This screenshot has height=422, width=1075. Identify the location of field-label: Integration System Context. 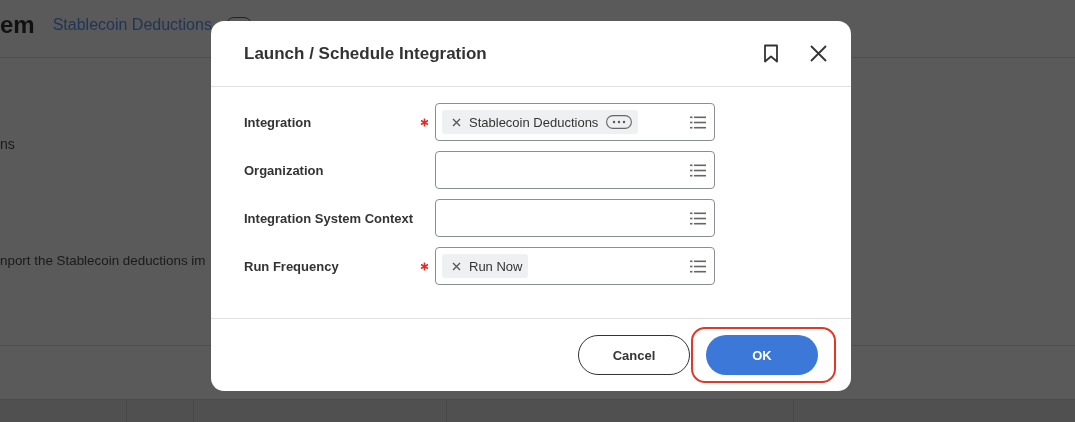
(329, 218).